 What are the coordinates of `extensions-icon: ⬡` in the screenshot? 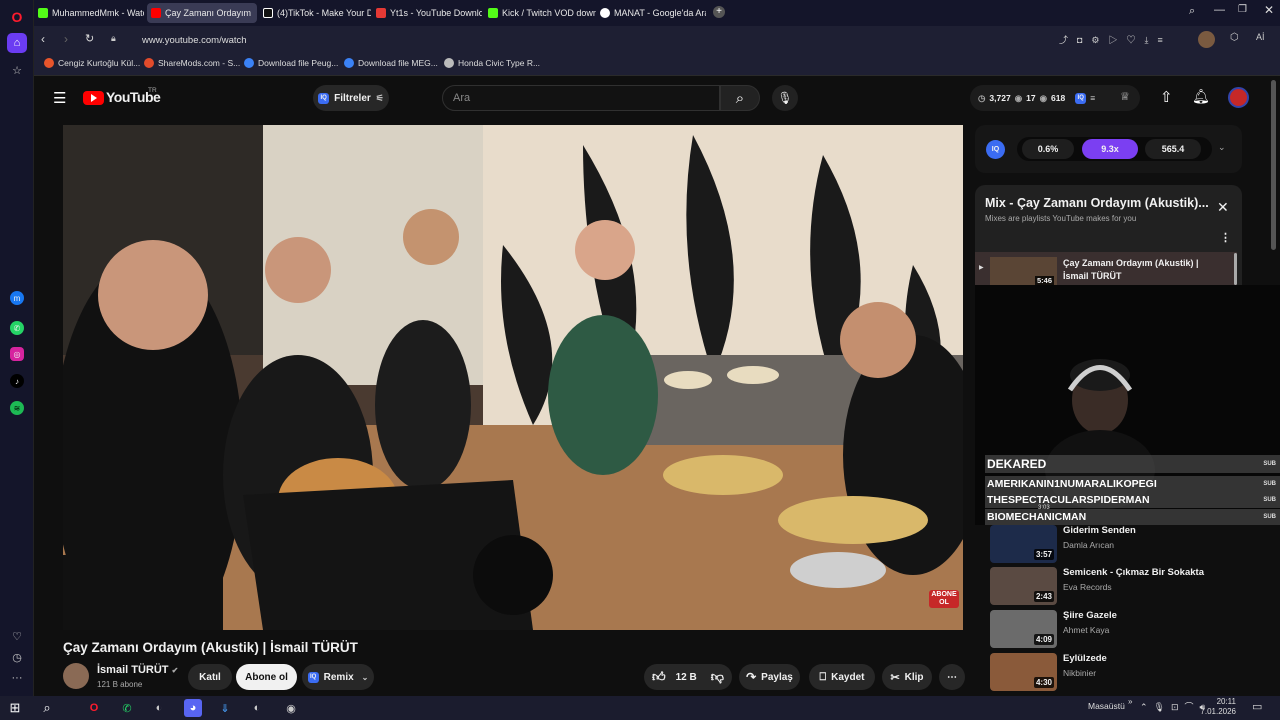 It's located at (1234, 37).